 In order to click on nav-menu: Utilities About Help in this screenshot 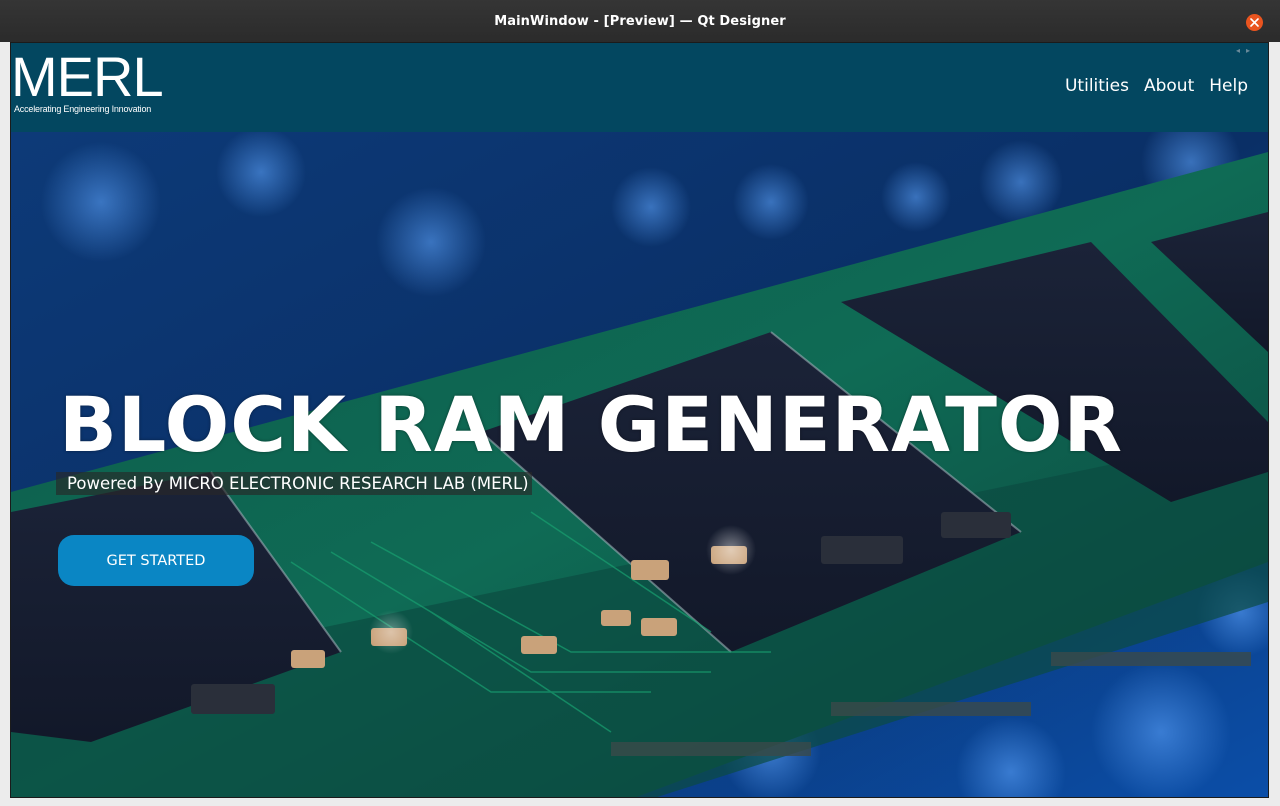, I will do `click(1156, 86)`.